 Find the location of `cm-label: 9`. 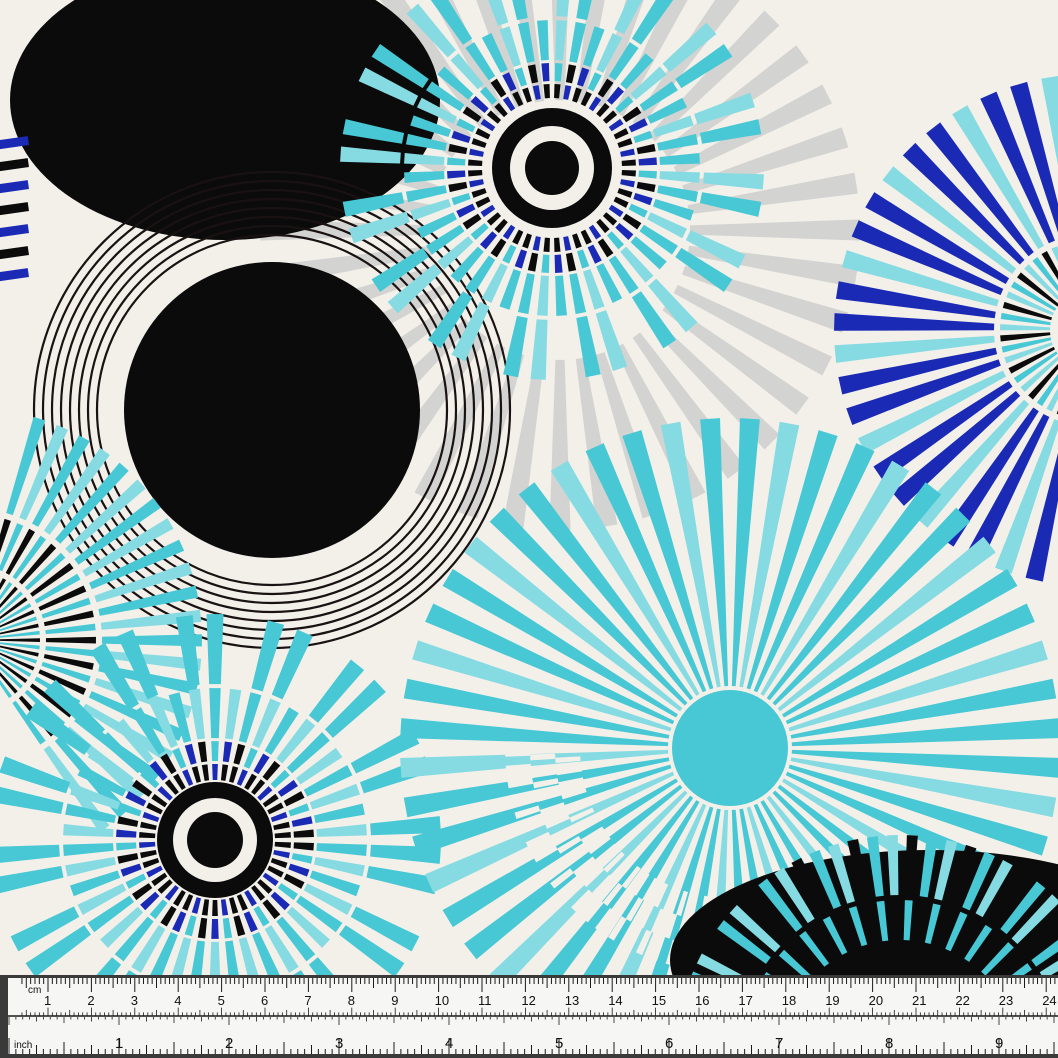

cm-label: 9 is located at coordinates (394, 1000).